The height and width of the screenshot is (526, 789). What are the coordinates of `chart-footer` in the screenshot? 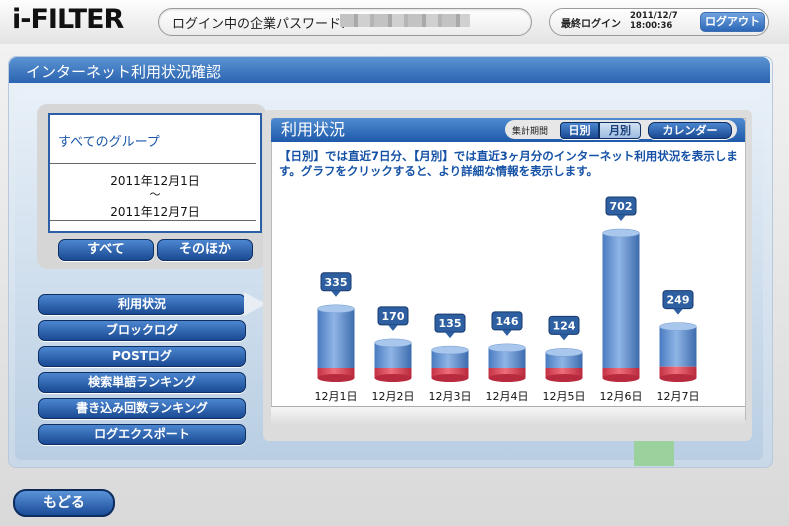 It's located at (508, 415).